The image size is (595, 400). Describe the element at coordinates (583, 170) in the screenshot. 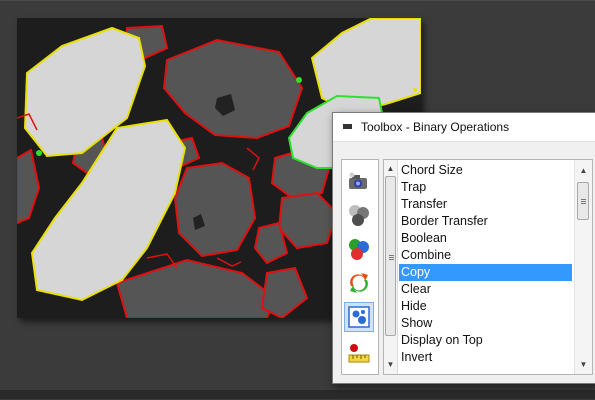

I see `scroll-up-icon: ▲` at that location.